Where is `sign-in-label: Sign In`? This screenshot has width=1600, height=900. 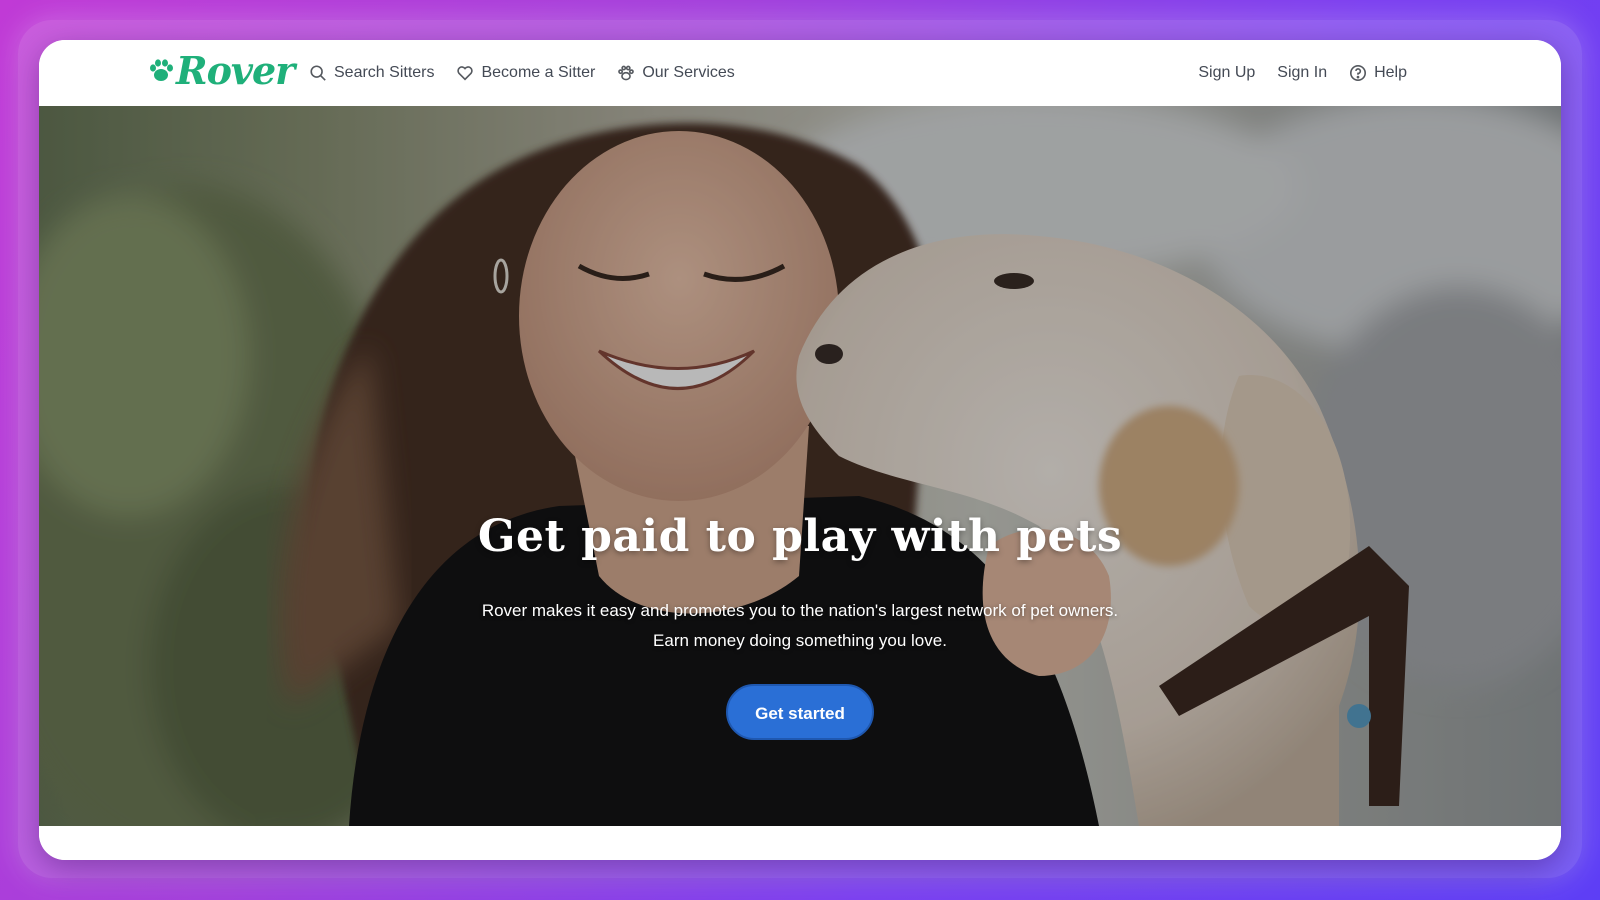 sign-in-label: Sign In is located at coordinates (1302, 72).